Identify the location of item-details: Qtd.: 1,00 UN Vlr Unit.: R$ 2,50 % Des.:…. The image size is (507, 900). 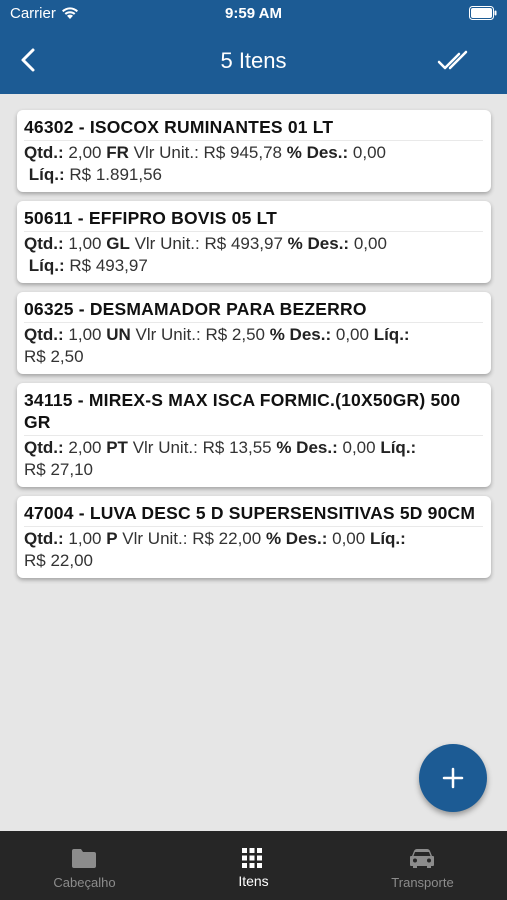
(253, 345).